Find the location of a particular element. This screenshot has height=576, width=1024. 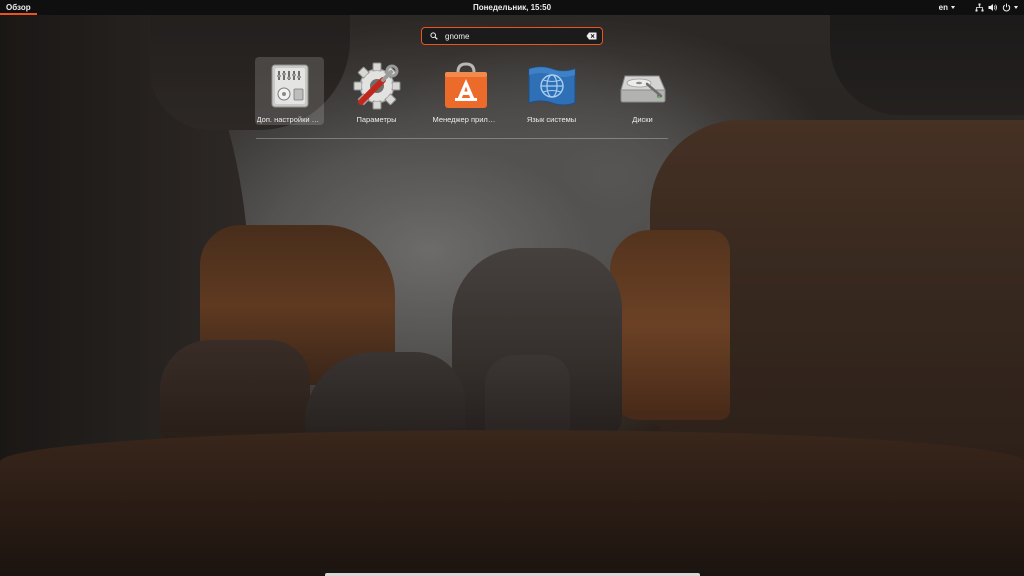

app-result-settings: Параметры is located at coordinates (376, 91).